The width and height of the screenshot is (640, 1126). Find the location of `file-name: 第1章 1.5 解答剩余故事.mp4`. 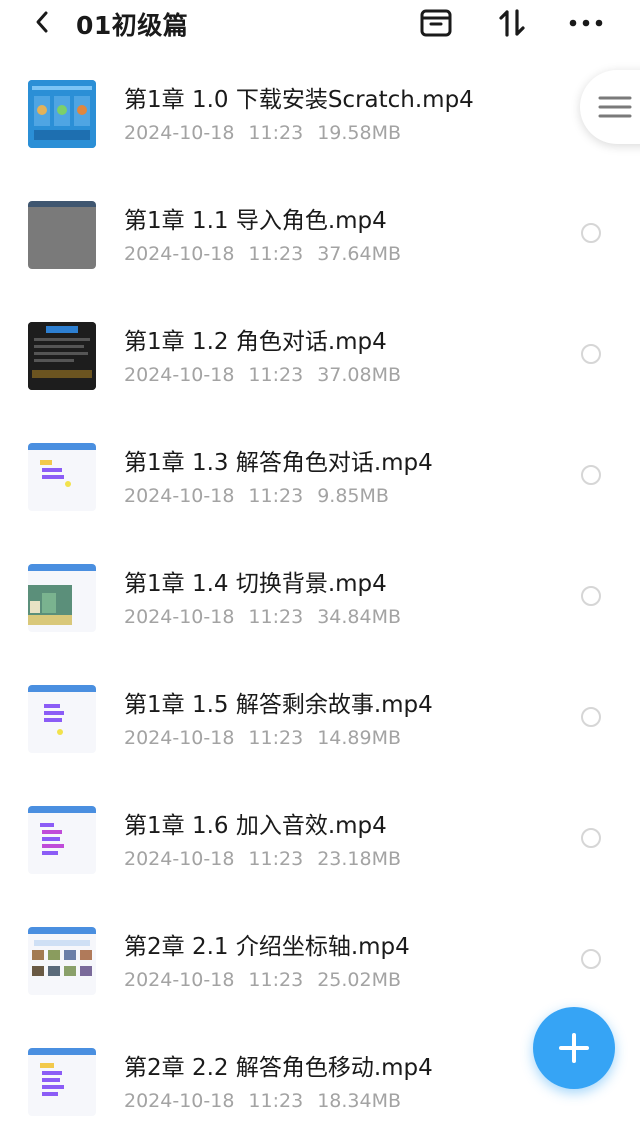

file-name: 第1章 1.5 解答剩余故事.mp4 is located at coordinates (278, 705).